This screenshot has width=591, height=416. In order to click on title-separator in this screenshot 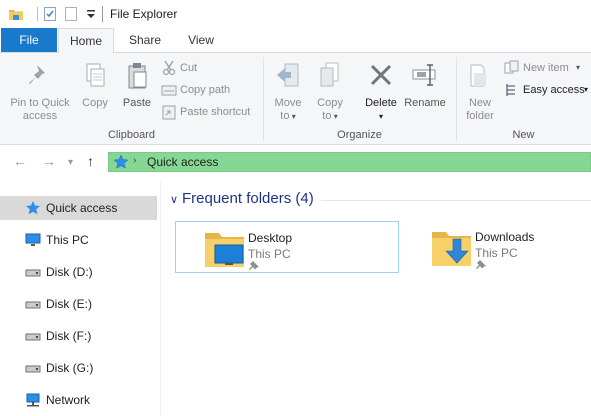, I will do `click(102, 14)`.